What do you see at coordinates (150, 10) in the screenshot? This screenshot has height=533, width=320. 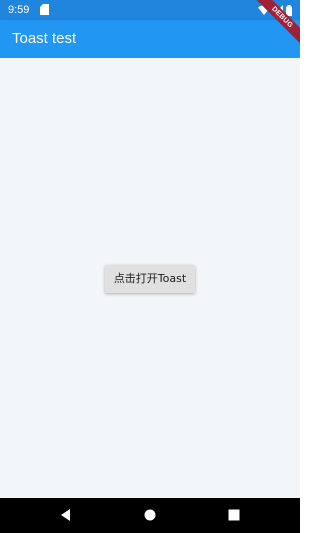 I see `status-bar: 9:59` at bounding box center [150, 10].